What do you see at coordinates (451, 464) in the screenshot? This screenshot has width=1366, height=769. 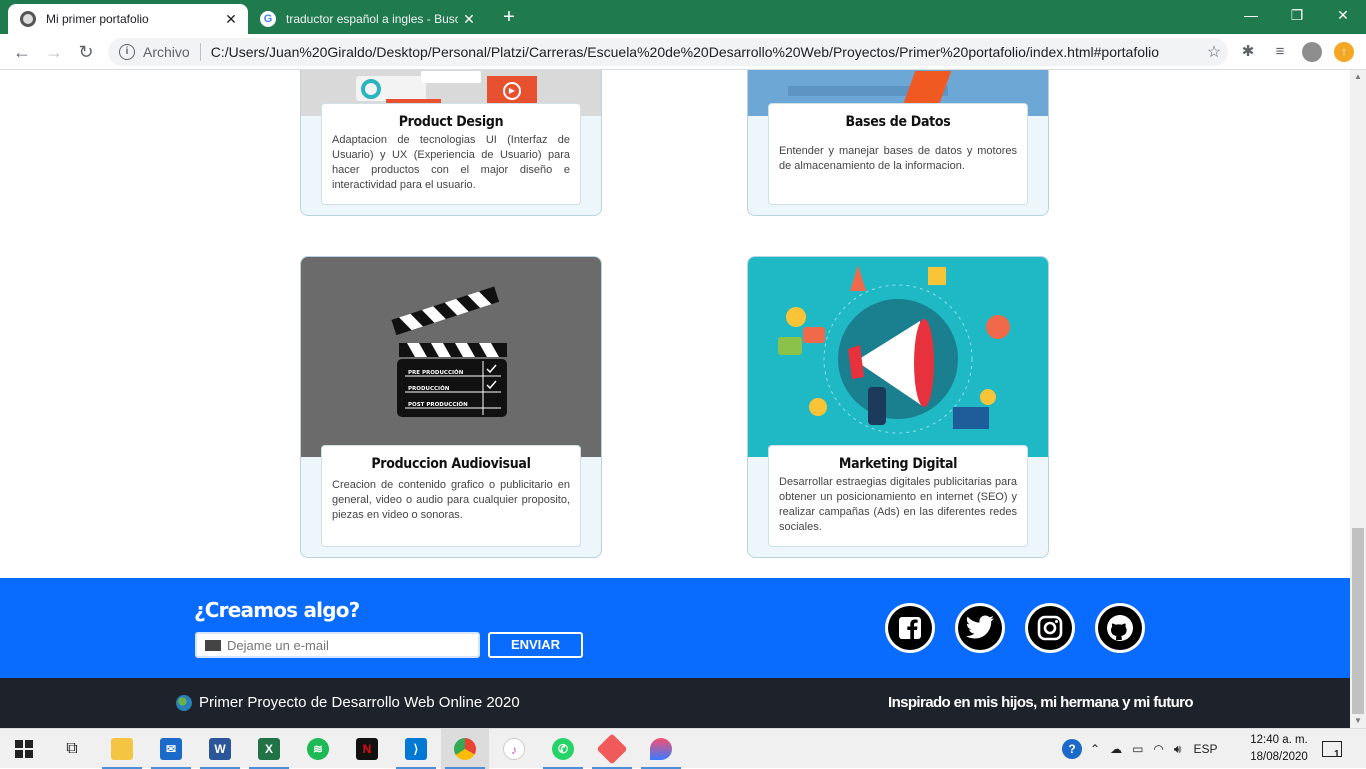 I see `card-title: Produccion Audiovisual` at bounding box center [451, 464].